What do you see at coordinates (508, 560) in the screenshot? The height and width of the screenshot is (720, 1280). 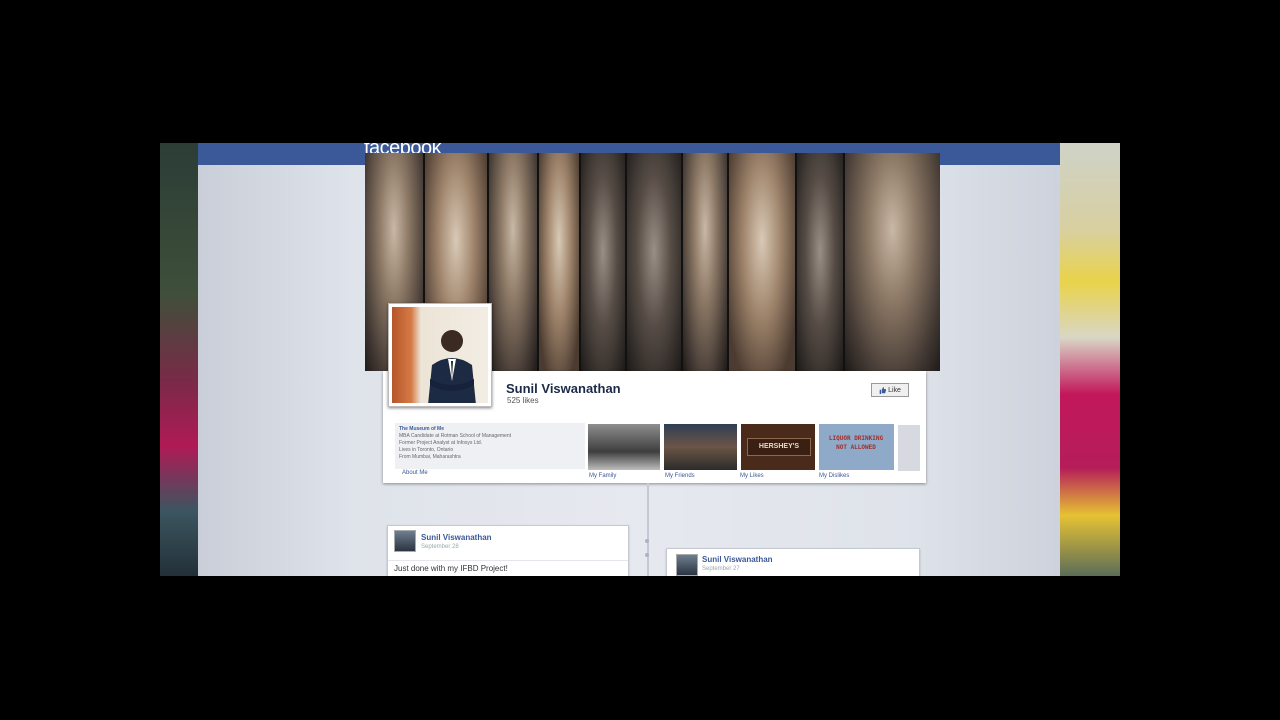 I see `post-divider` at bounding box center [508, 560].